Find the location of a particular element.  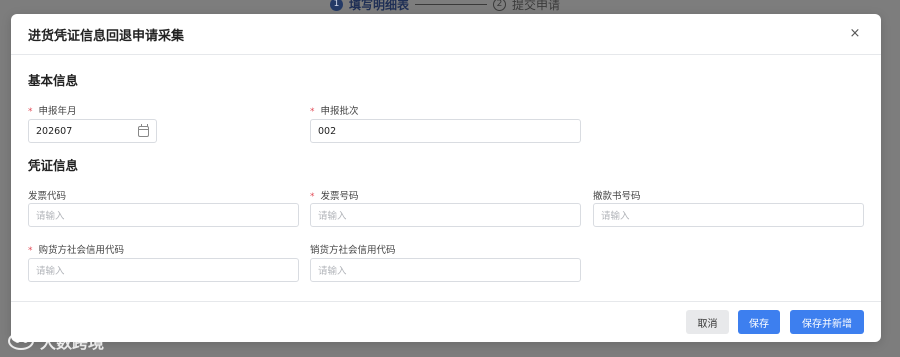

declare-month-date-picker: 202607 is located at coordinates (92, 131).